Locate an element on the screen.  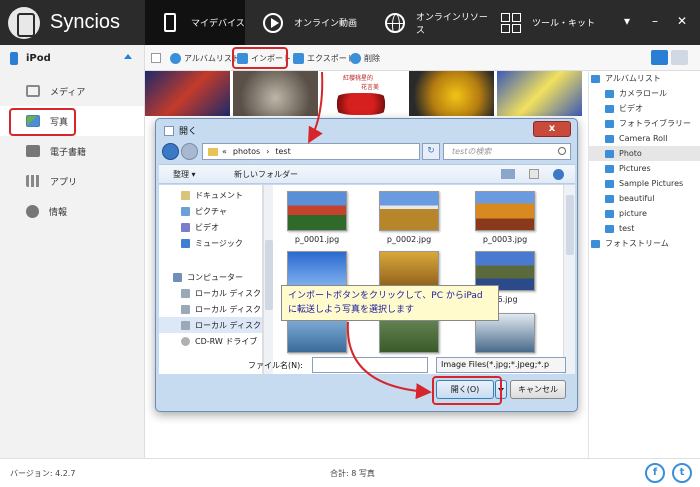
album-item: Sample Pictures is located at coordinates (644, 183).